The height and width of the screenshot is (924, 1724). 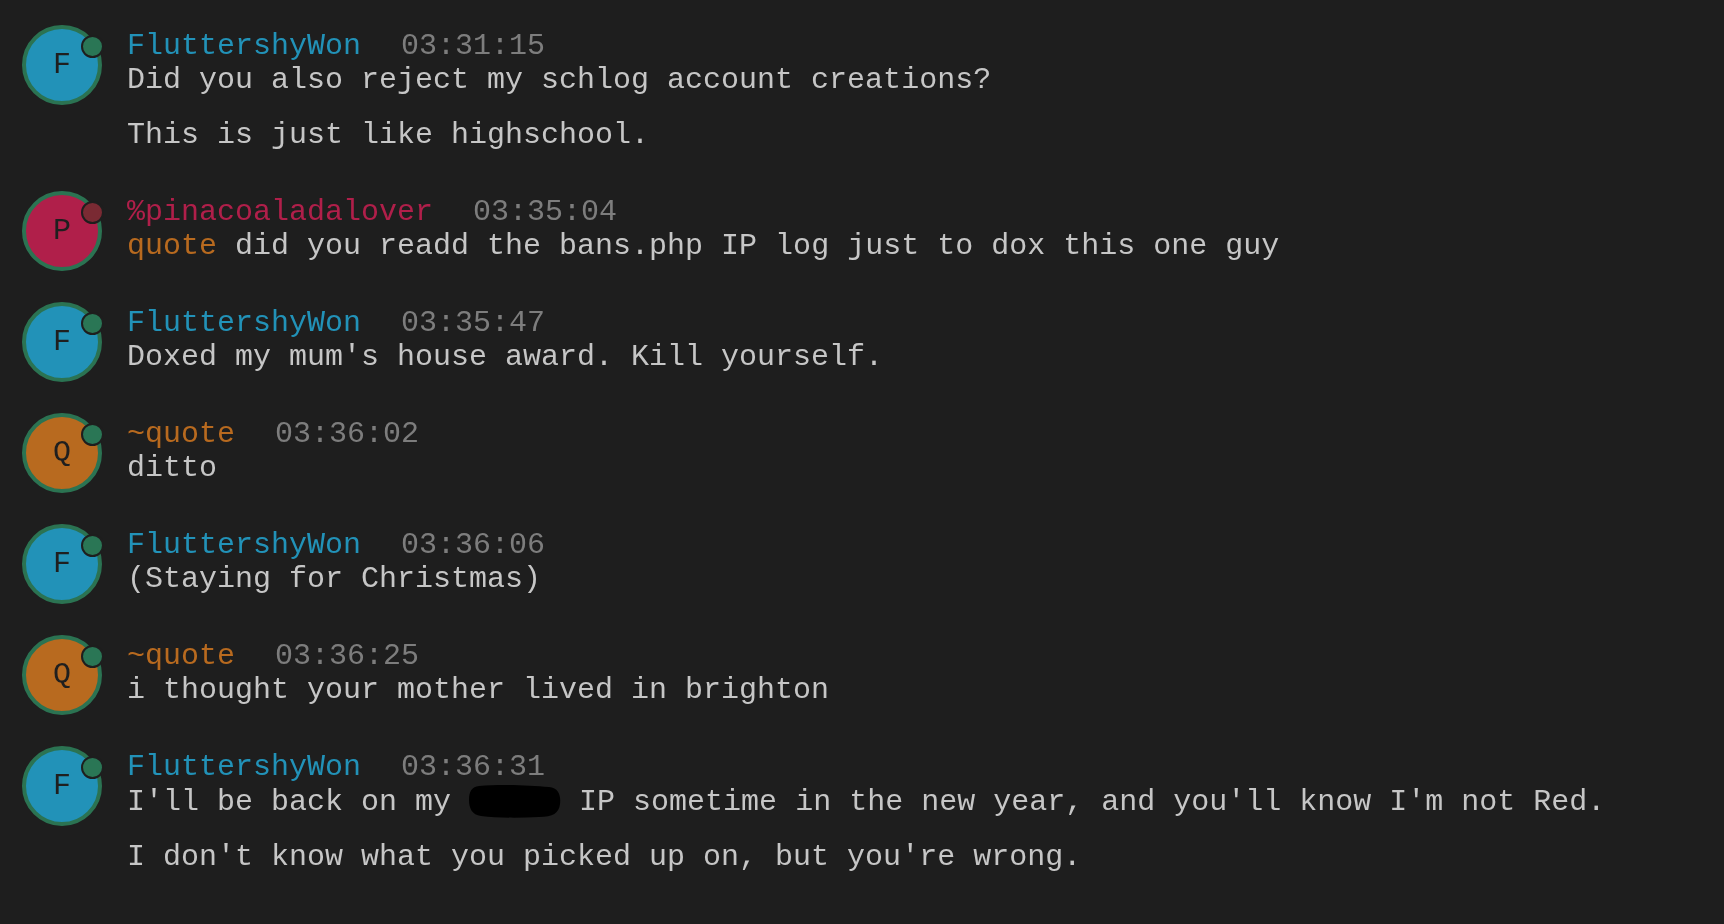 What do you see at coordinates (473, 46) in the screenshot?
I see `timestamp: 03:31:15` at bounding box center [473, 46].